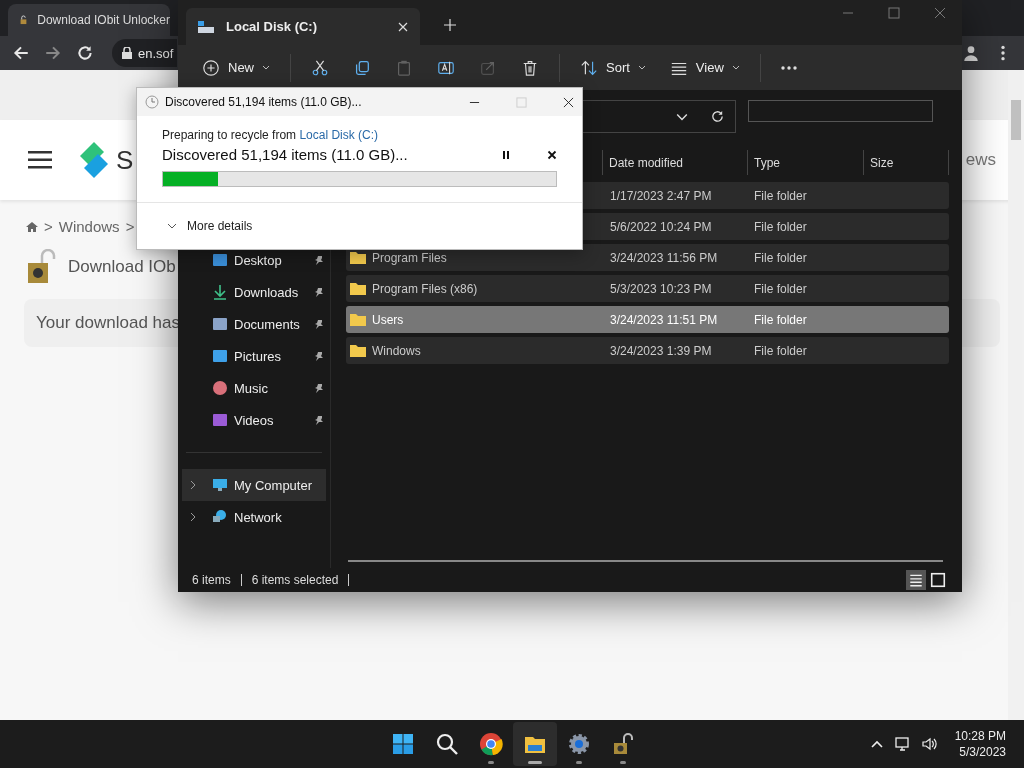  I want to click on nav-item: Videos, so click(254, 420).